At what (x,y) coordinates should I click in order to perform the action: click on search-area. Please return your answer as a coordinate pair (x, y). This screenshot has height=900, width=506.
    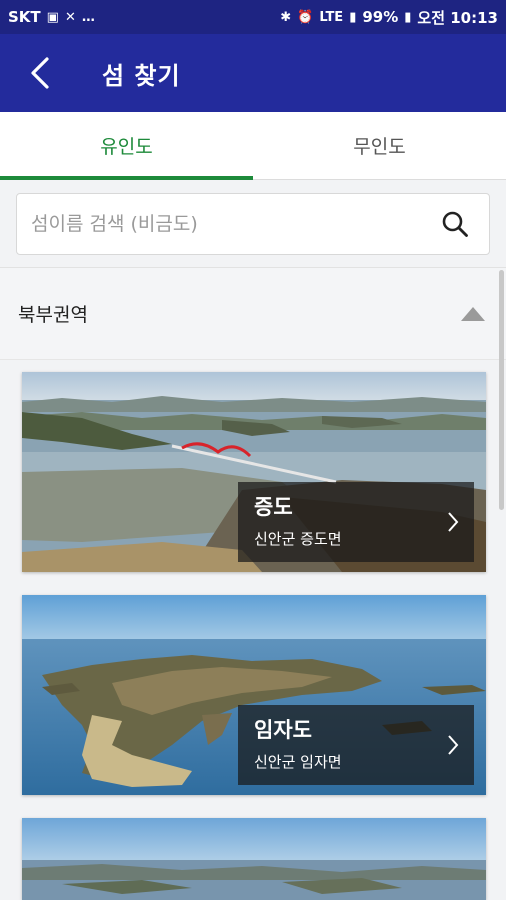
    Looking at the image, I should click on (253, 224).